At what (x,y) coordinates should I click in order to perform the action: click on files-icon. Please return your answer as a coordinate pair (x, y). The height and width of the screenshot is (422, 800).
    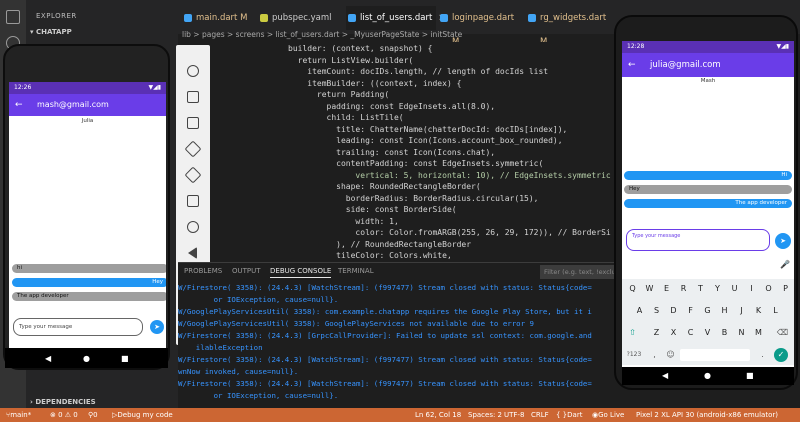
    Looking at the image, I should click on (13, 17).